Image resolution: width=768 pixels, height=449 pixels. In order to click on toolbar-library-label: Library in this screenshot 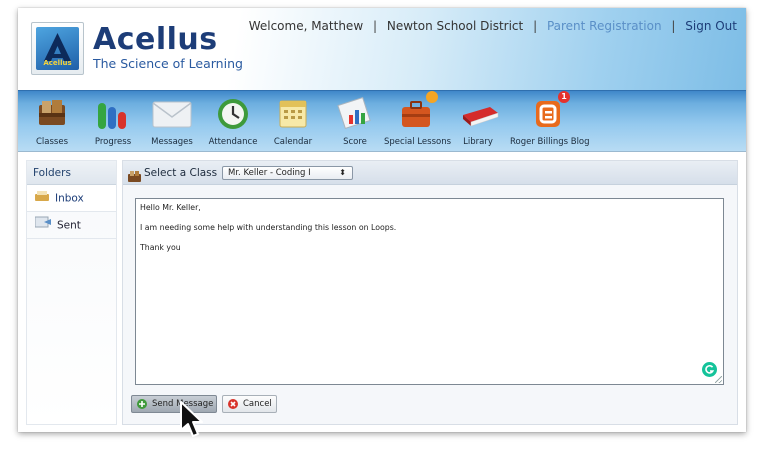, I will do `click(478, 142)`.